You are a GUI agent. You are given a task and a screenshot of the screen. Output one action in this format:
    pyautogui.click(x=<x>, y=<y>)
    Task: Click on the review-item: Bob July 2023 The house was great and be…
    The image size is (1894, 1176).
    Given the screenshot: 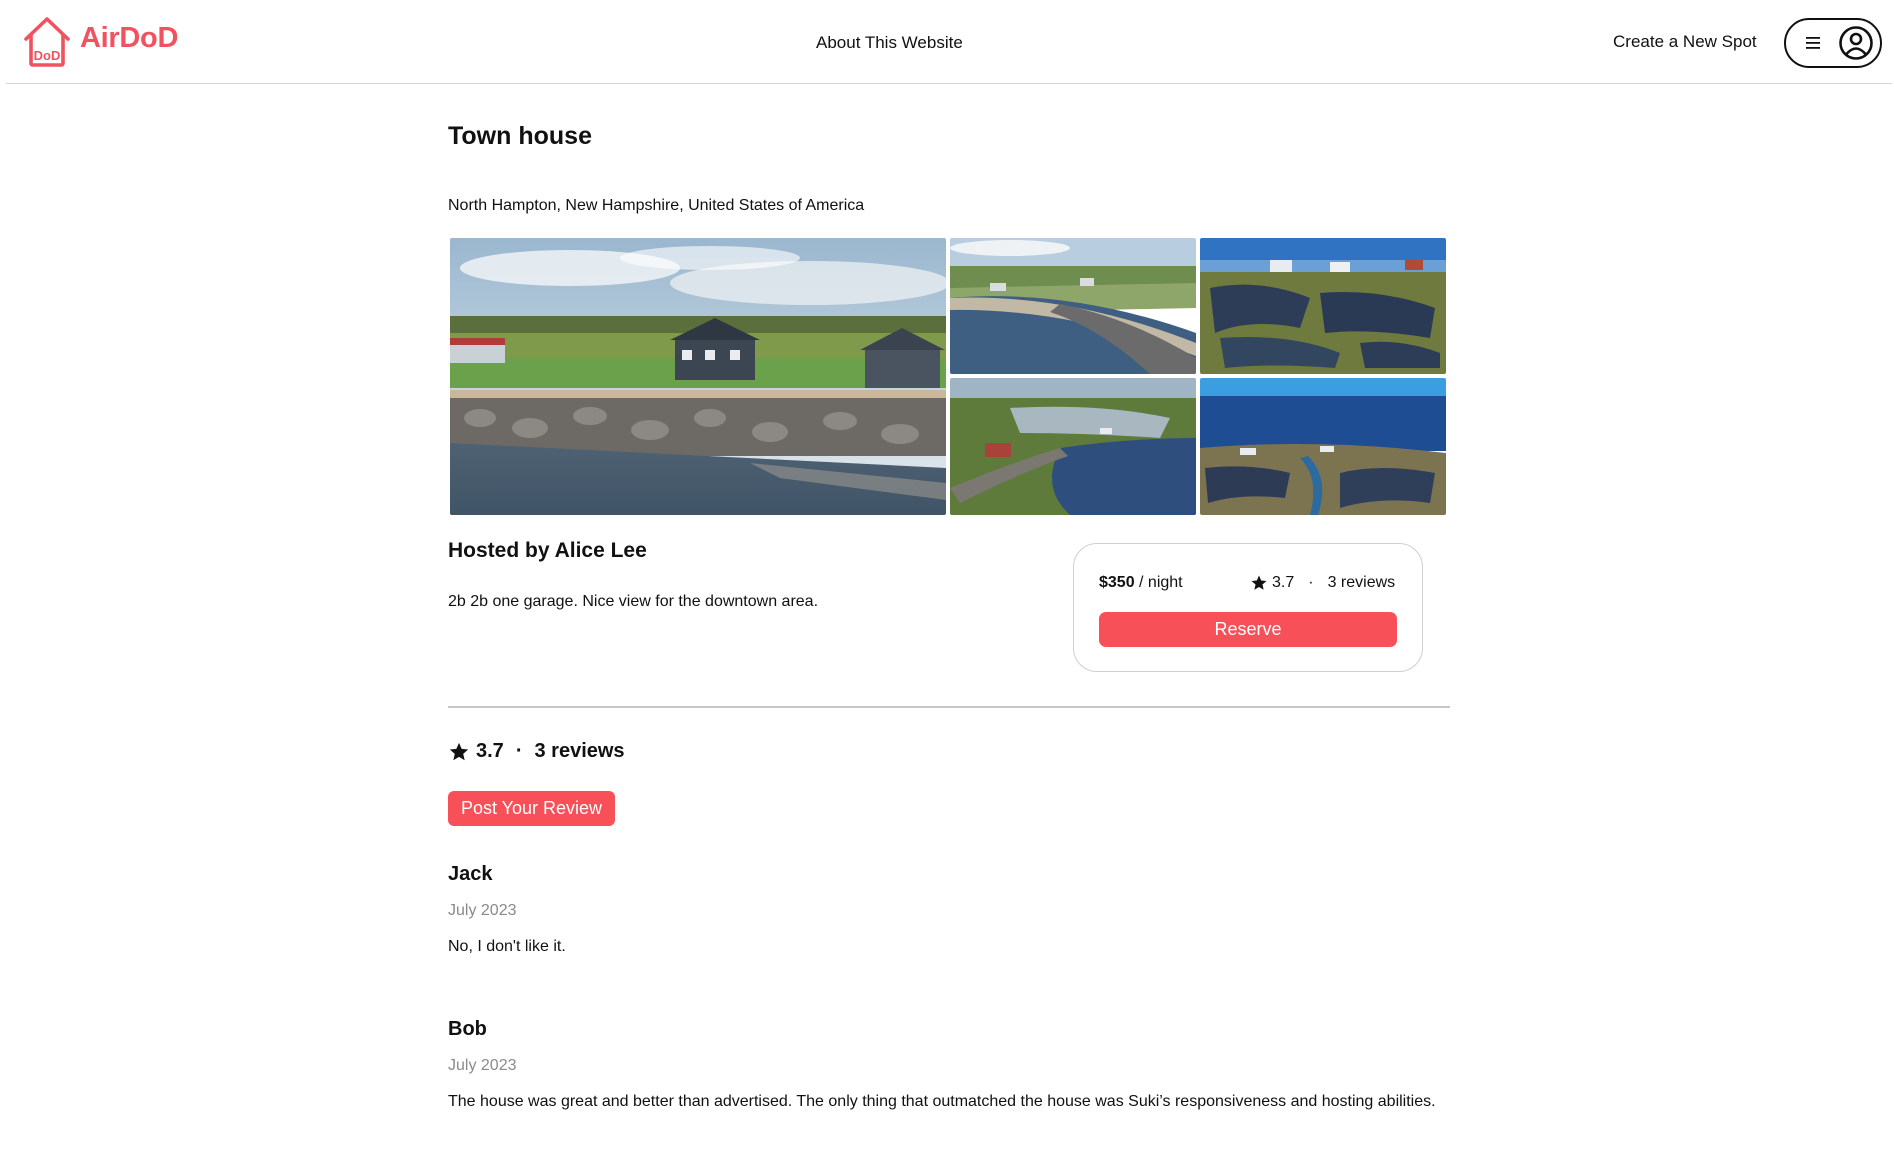 What is the action you would take?
    pyautogui.click(x=942, y=1064)
    